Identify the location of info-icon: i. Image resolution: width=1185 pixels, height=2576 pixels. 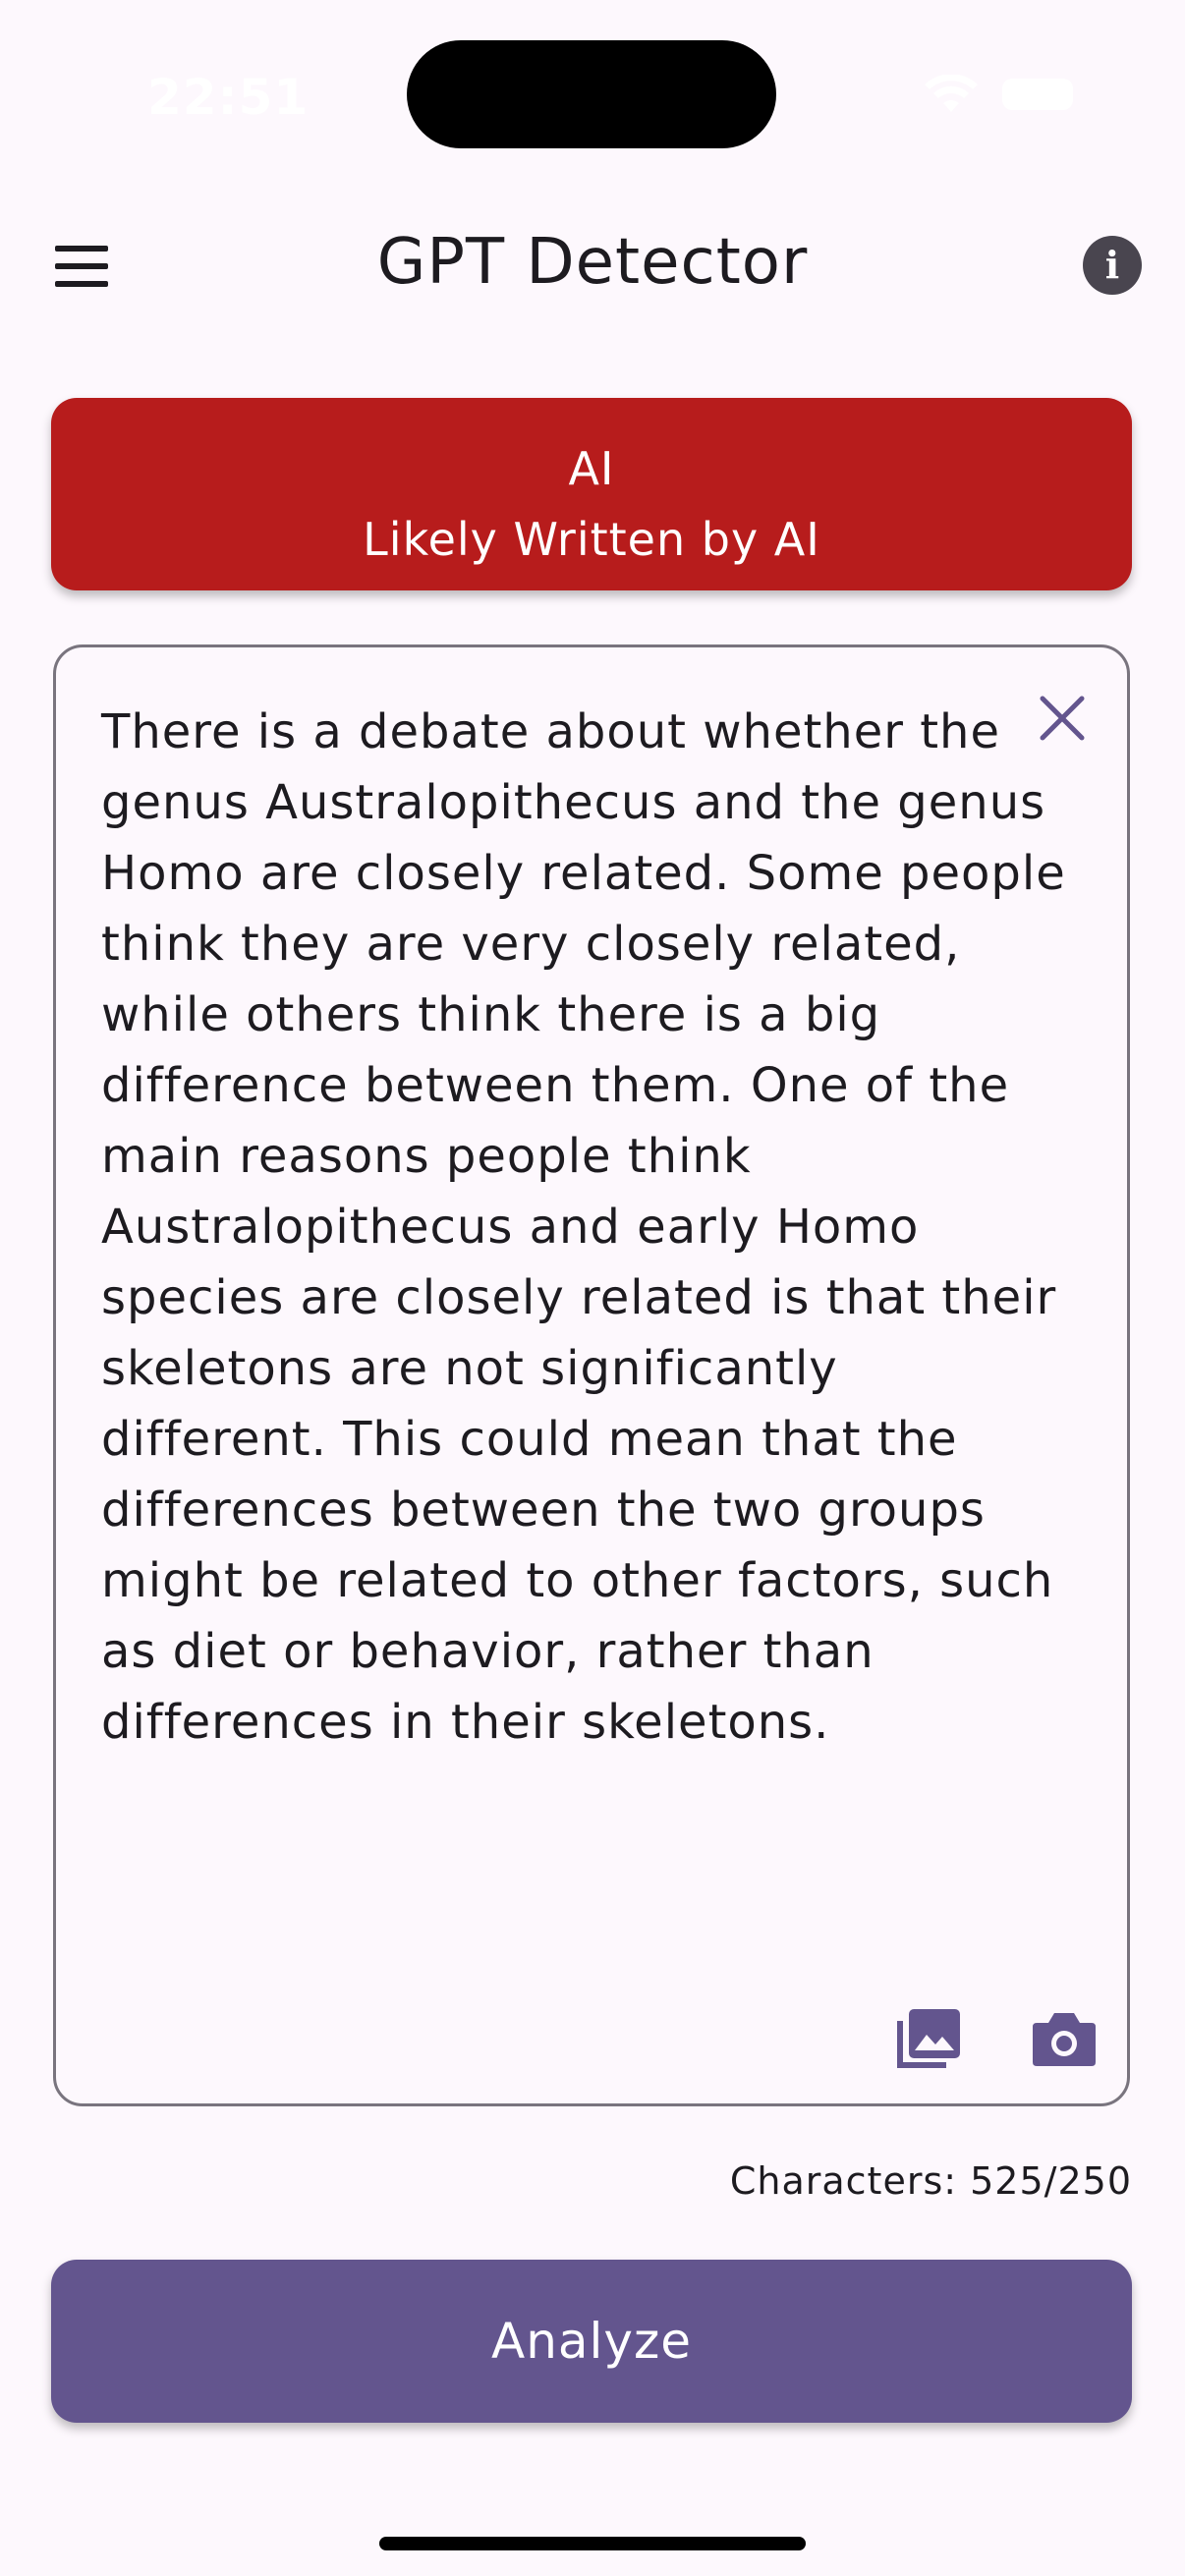
(1112, 265).